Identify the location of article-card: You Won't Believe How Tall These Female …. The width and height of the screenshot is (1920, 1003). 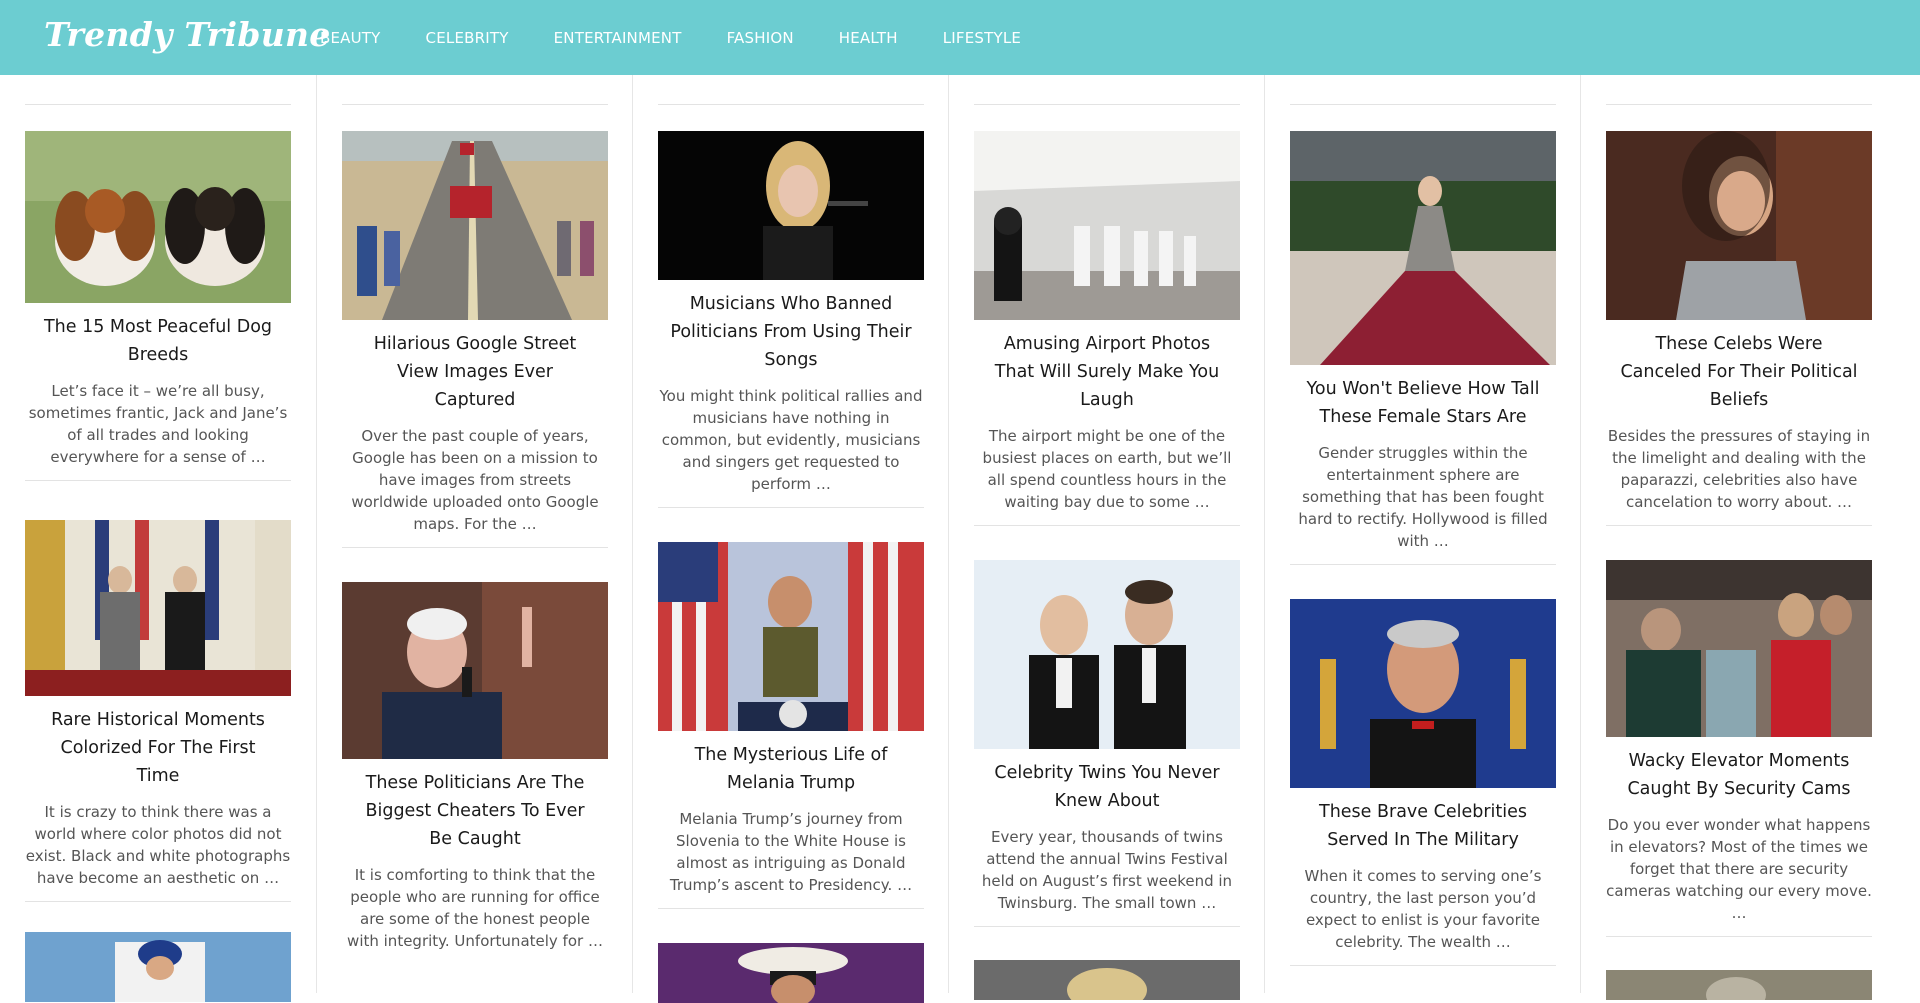
(1423, 348).